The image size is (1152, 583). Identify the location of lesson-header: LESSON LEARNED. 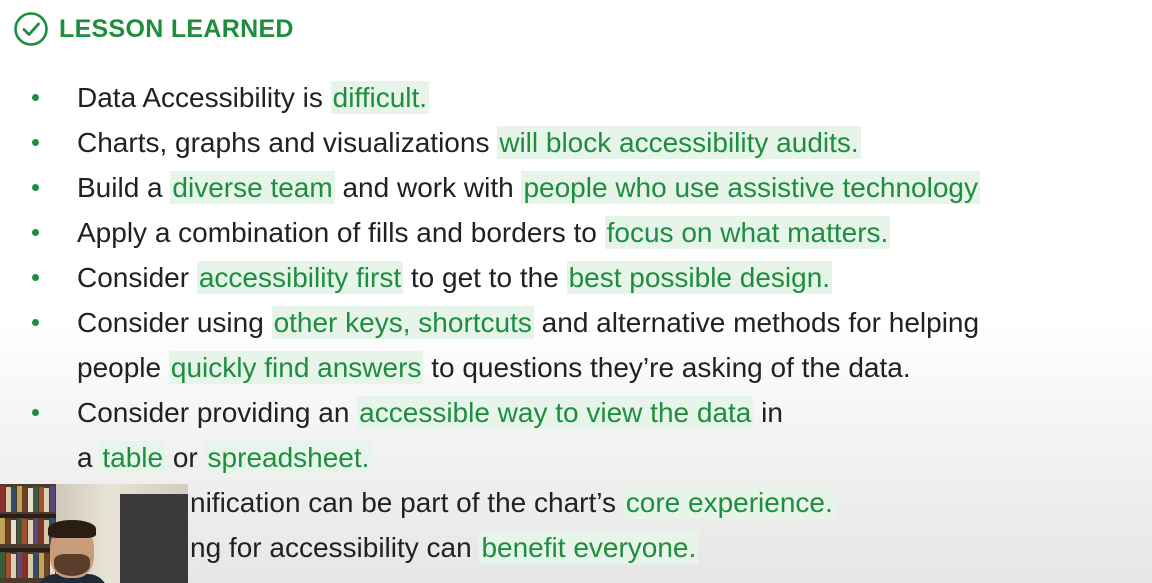
(153, 29).